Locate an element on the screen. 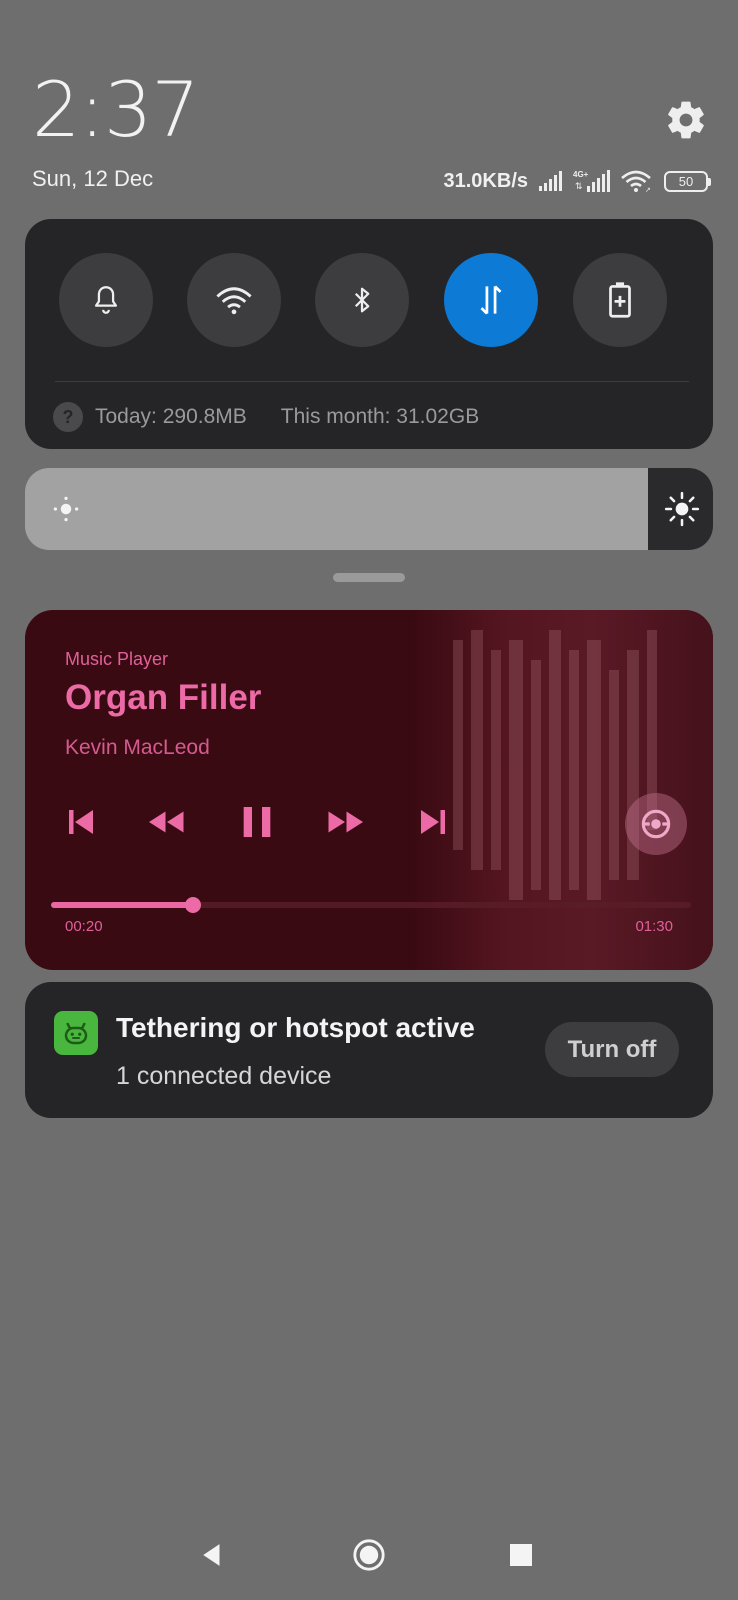 The image size is (738, 1600). battery-level: 50 is located at coordinates (686, 181).